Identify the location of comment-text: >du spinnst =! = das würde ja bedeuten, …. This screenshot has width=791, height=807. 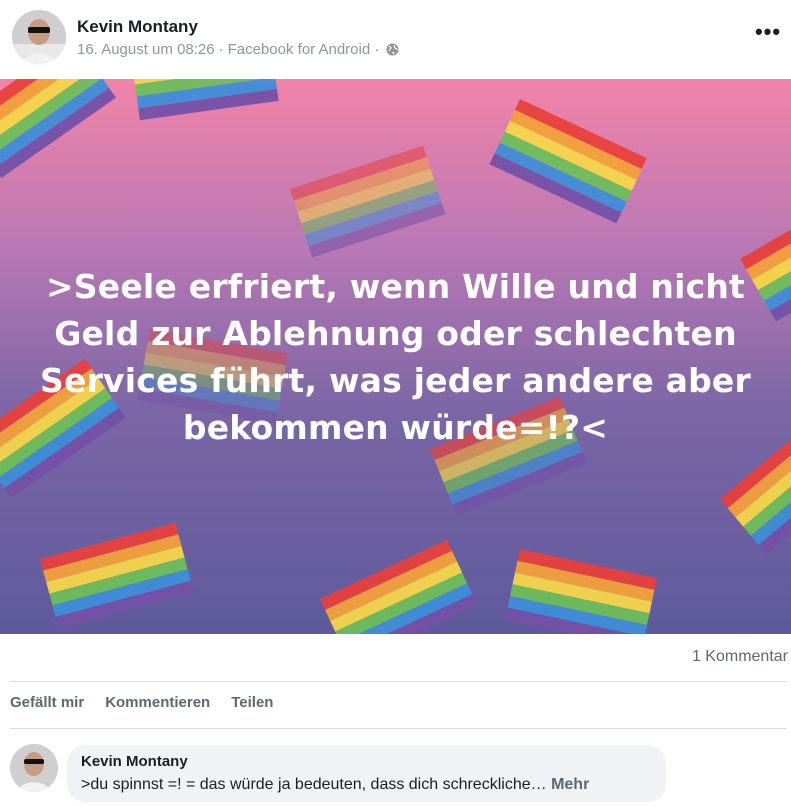
(335, 785).